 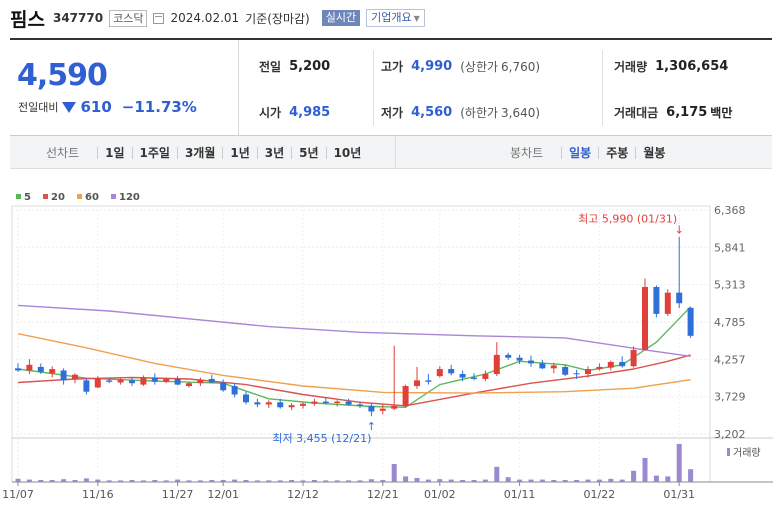 I want to click on candle-daily: 일봉, so click(x=579, y=152).